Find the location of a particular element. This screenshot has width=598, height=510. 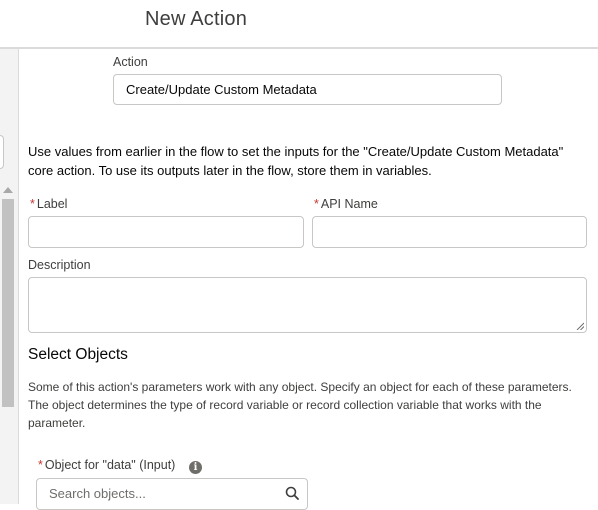

api-name-input is located at coordinates (449, 232).